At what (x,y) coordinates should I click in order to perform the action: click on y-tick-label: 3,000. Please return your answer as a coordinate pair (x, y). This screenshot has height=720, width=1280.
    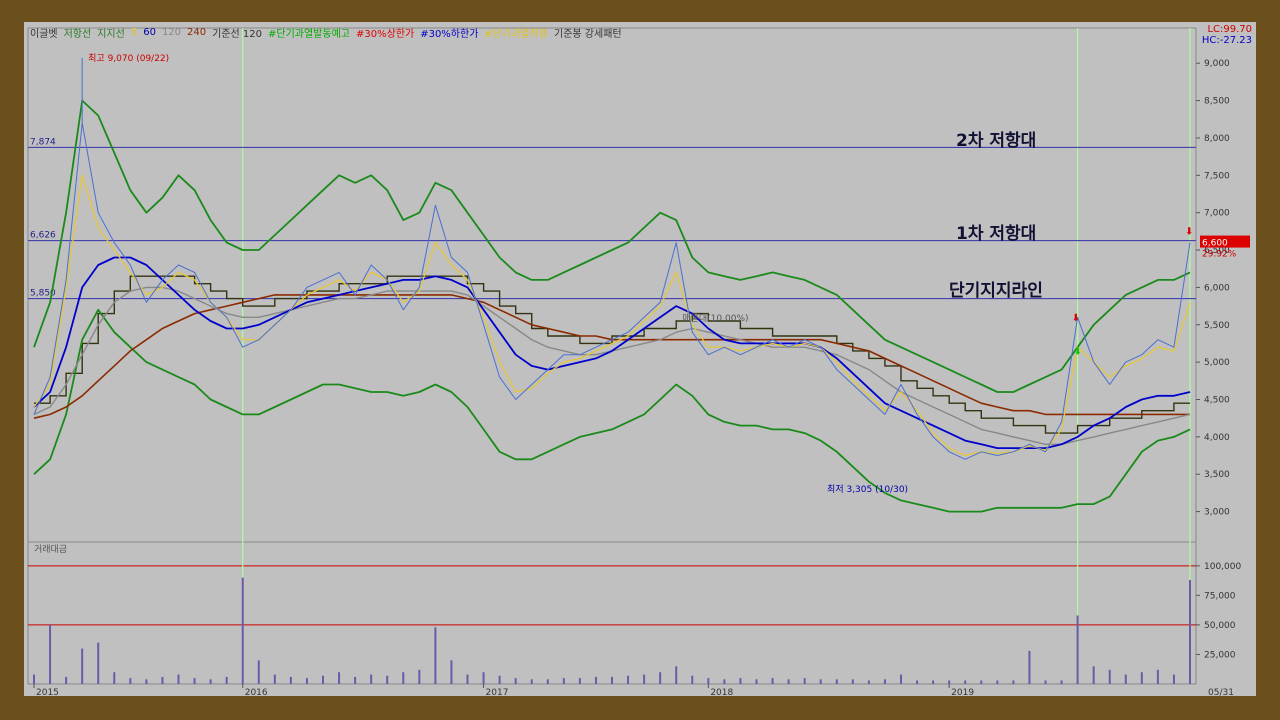
    Looking at the image, I should click on (1217, 513).